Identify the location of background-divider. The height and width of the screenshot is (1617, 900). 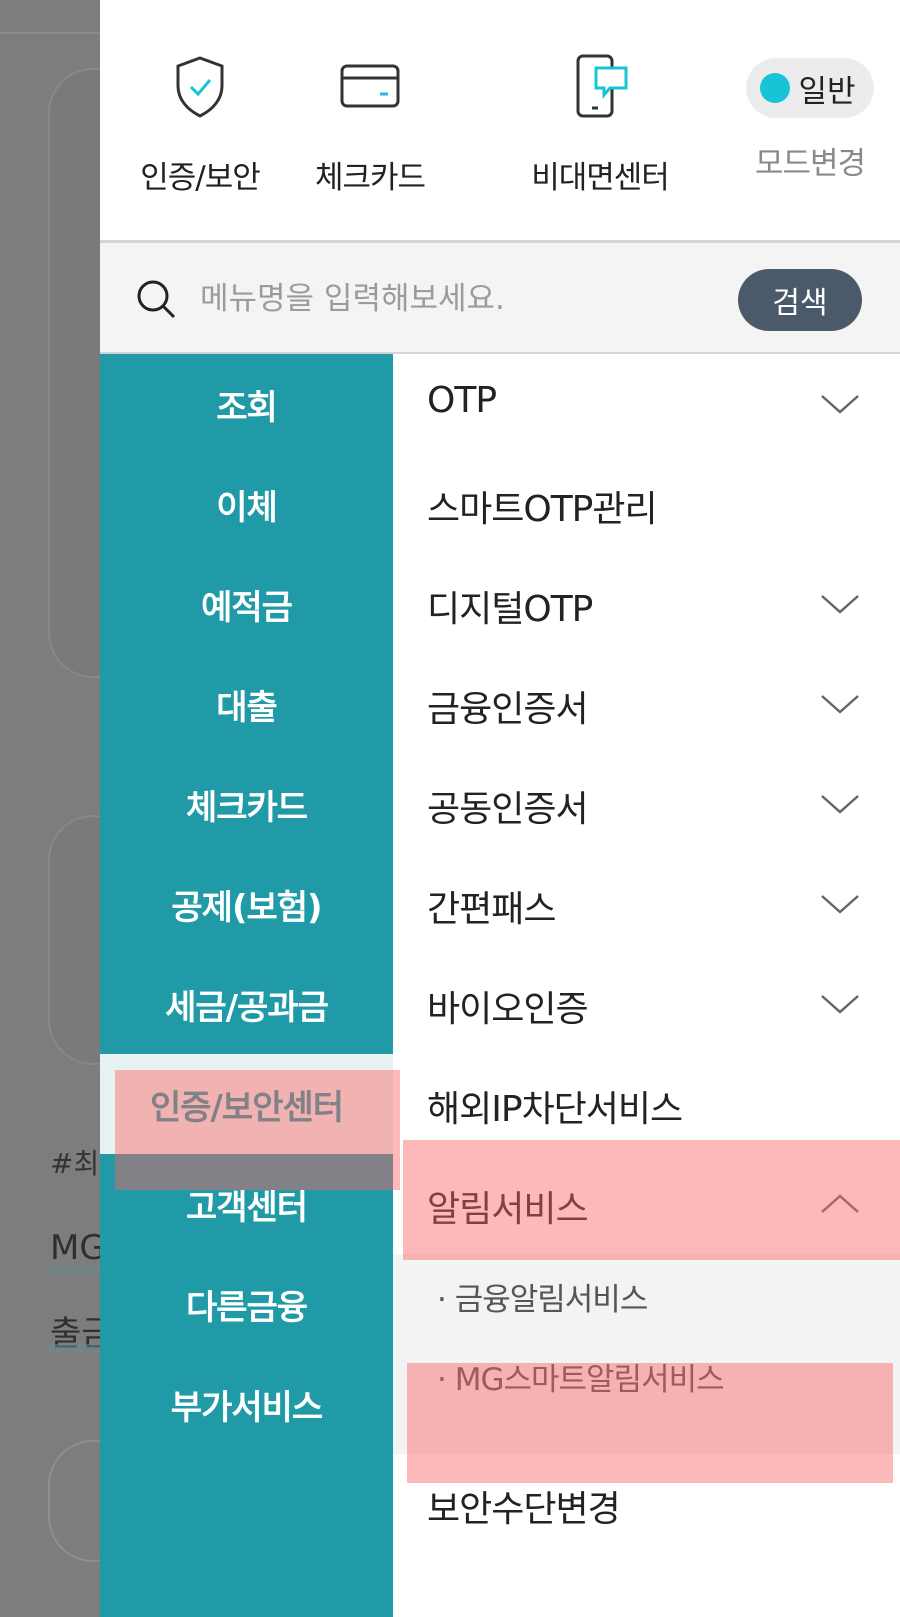
(50, 33).